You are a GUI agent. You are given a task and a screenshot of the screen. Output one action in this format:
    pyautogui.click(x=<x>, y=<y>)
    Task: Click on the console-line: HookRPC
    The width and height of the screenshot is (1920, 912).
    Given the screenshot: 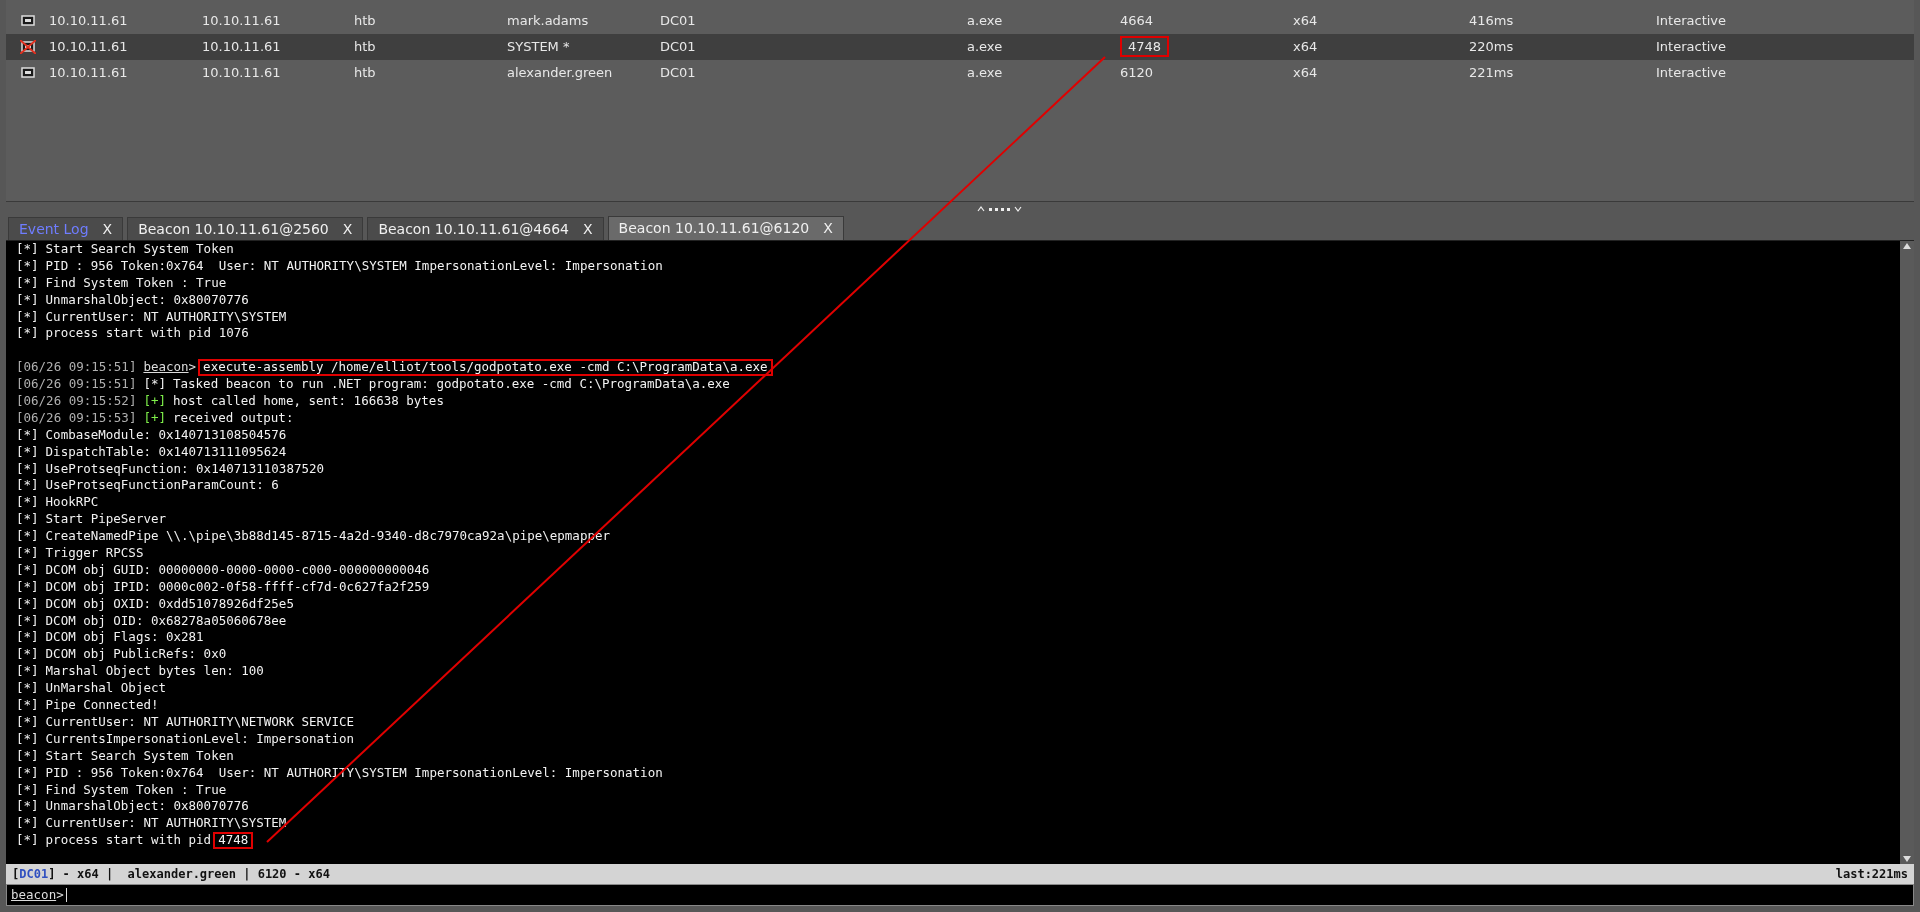 What is the action you would take?
    pyautogui.click(x=72, y=503)
    